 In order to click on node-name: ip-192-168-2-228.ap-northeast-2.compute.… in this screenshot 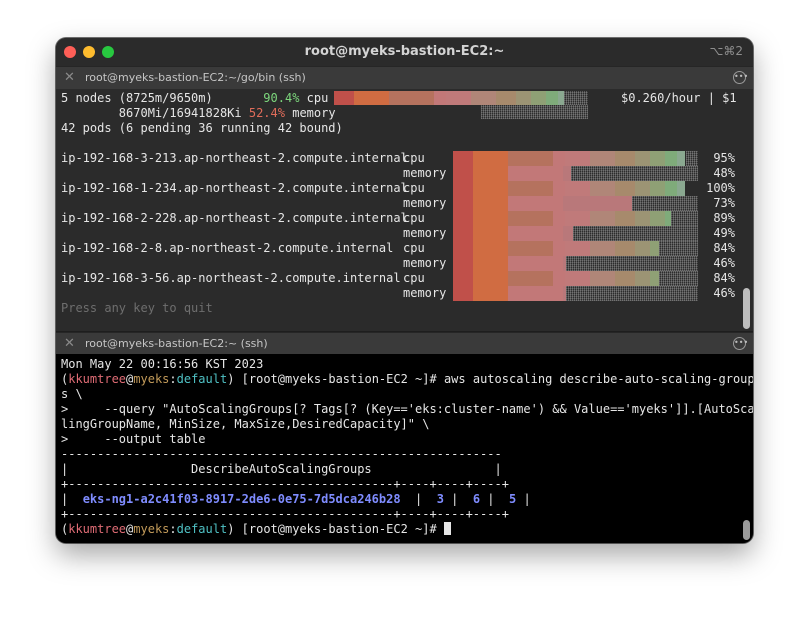, I will do `click(234, 218)`.